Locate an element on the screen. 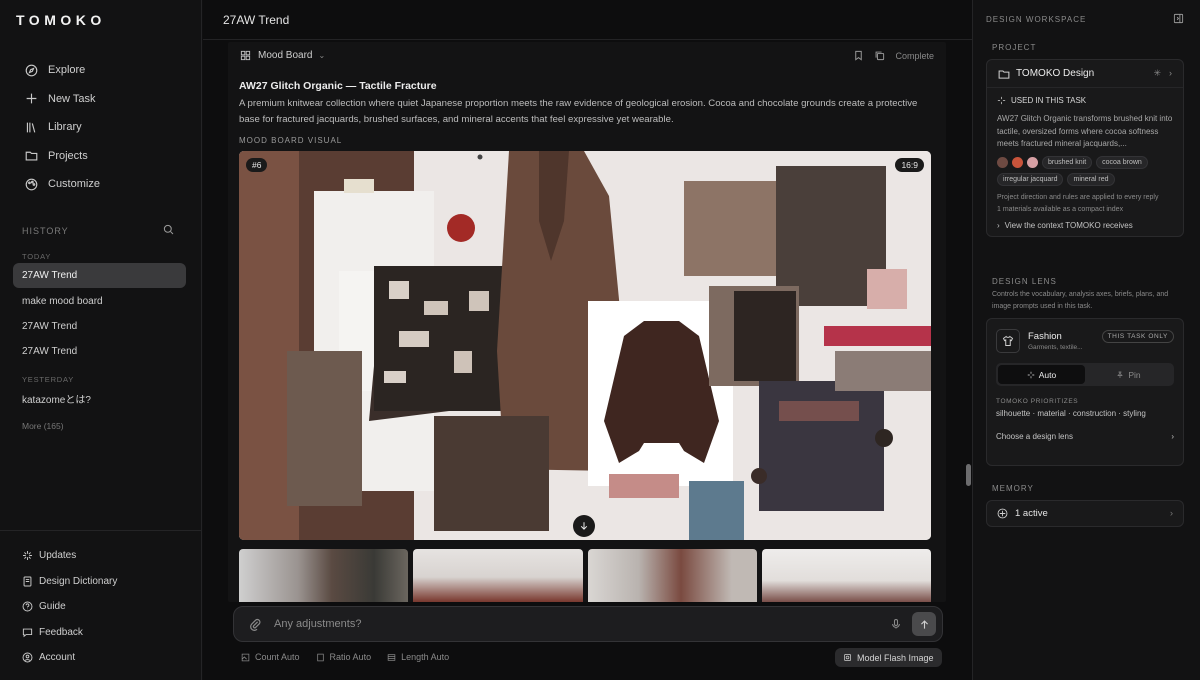  chat-icon is located at coordinates (27, 633).